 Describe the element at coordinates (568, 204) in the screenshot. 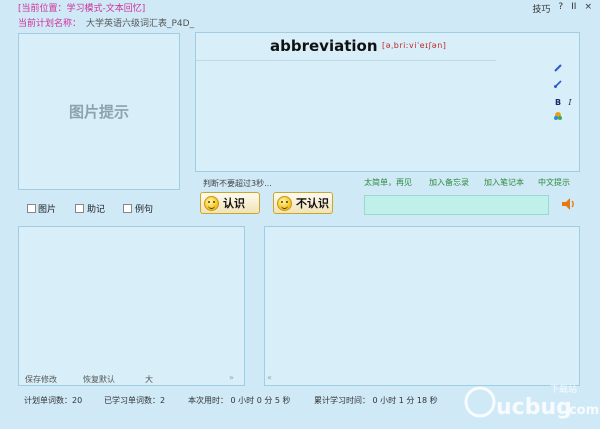

I see `speaker-icon` at that location.